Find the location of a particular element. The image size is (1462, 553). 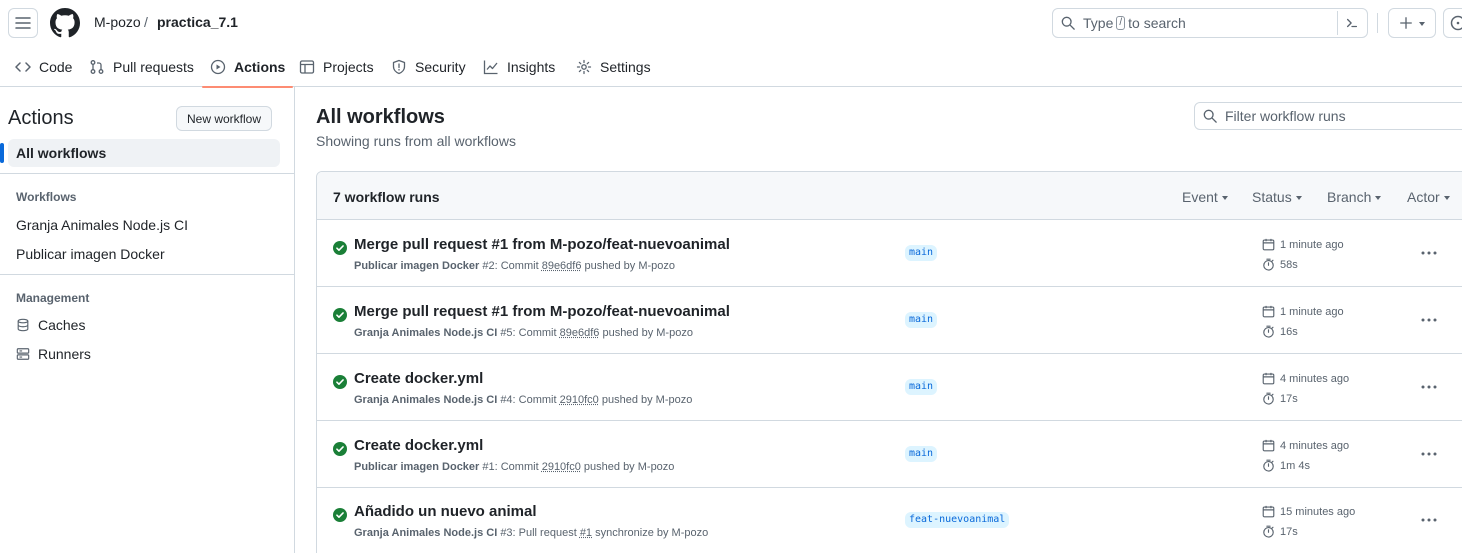

status-filter-button: Status is located at coordinates (1277, 197).